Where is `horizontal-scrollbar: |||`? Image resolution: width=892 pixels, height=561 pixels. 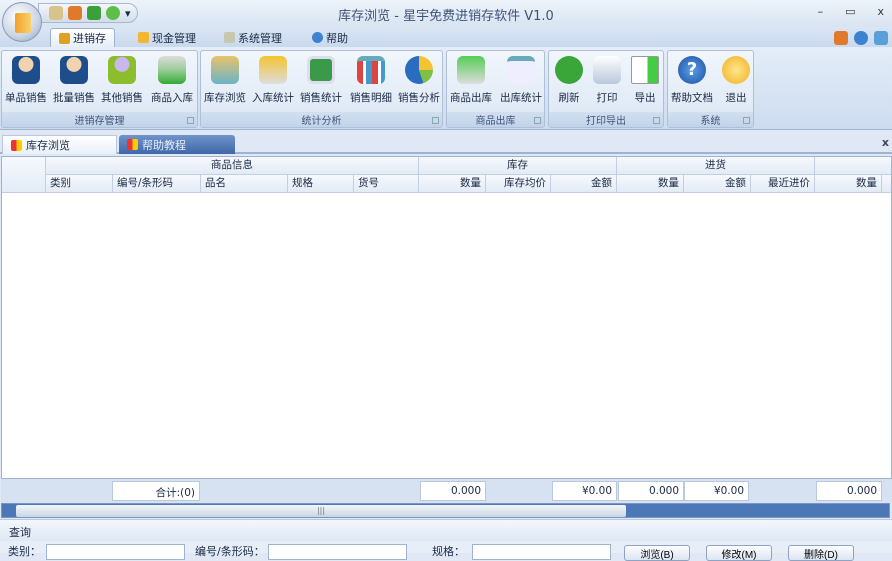 horizontal-scrollbar: ||| is located at coordinates (445, 510).